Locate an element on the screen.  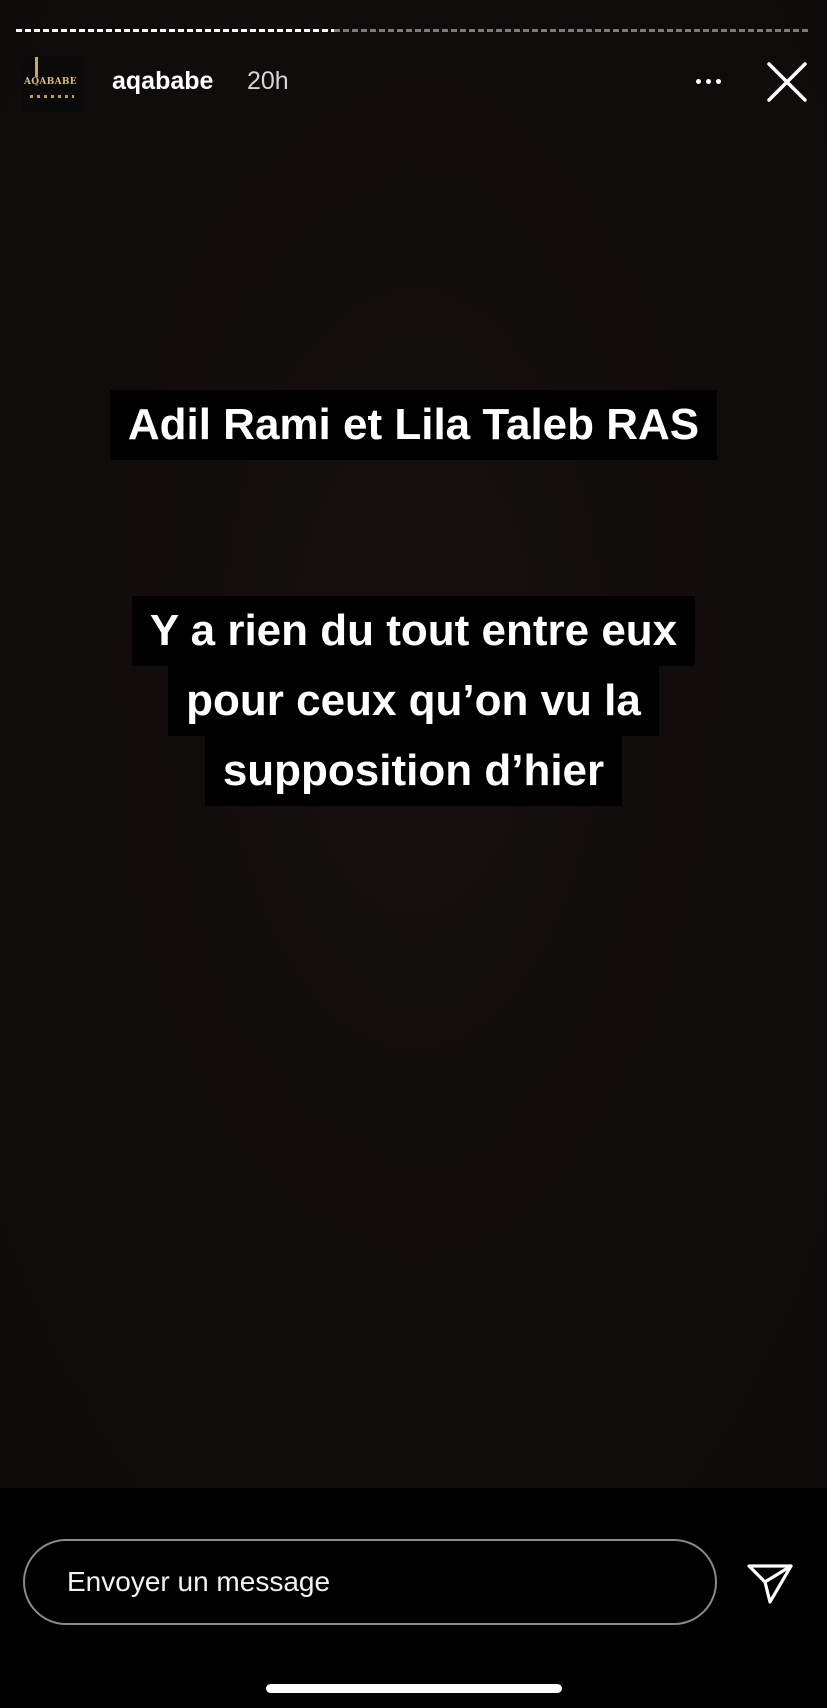
avatar-logo-dots is located at coordinates (52, 96).